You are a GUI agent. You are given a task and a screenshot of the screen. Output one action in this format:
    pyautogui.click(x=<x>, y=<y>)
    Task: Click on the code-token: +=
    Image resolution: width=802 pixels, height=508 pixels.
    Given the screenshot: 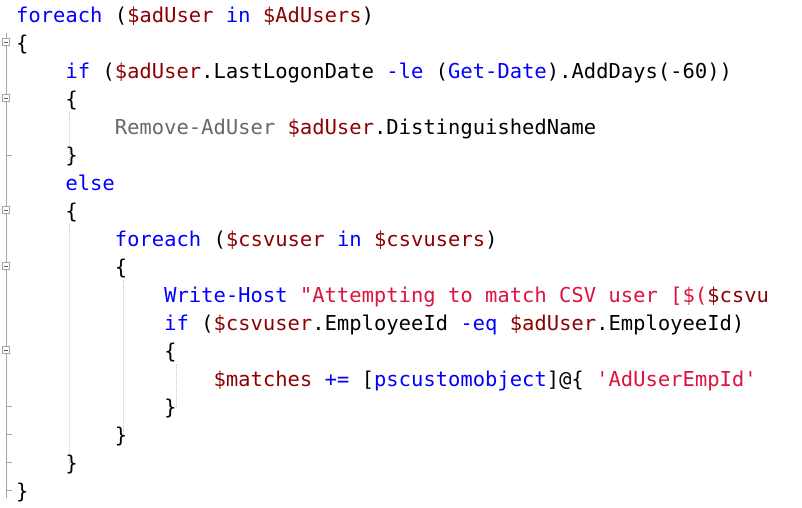 What is the action you would take?
    pyautogui.click(x=337, y=379)
    